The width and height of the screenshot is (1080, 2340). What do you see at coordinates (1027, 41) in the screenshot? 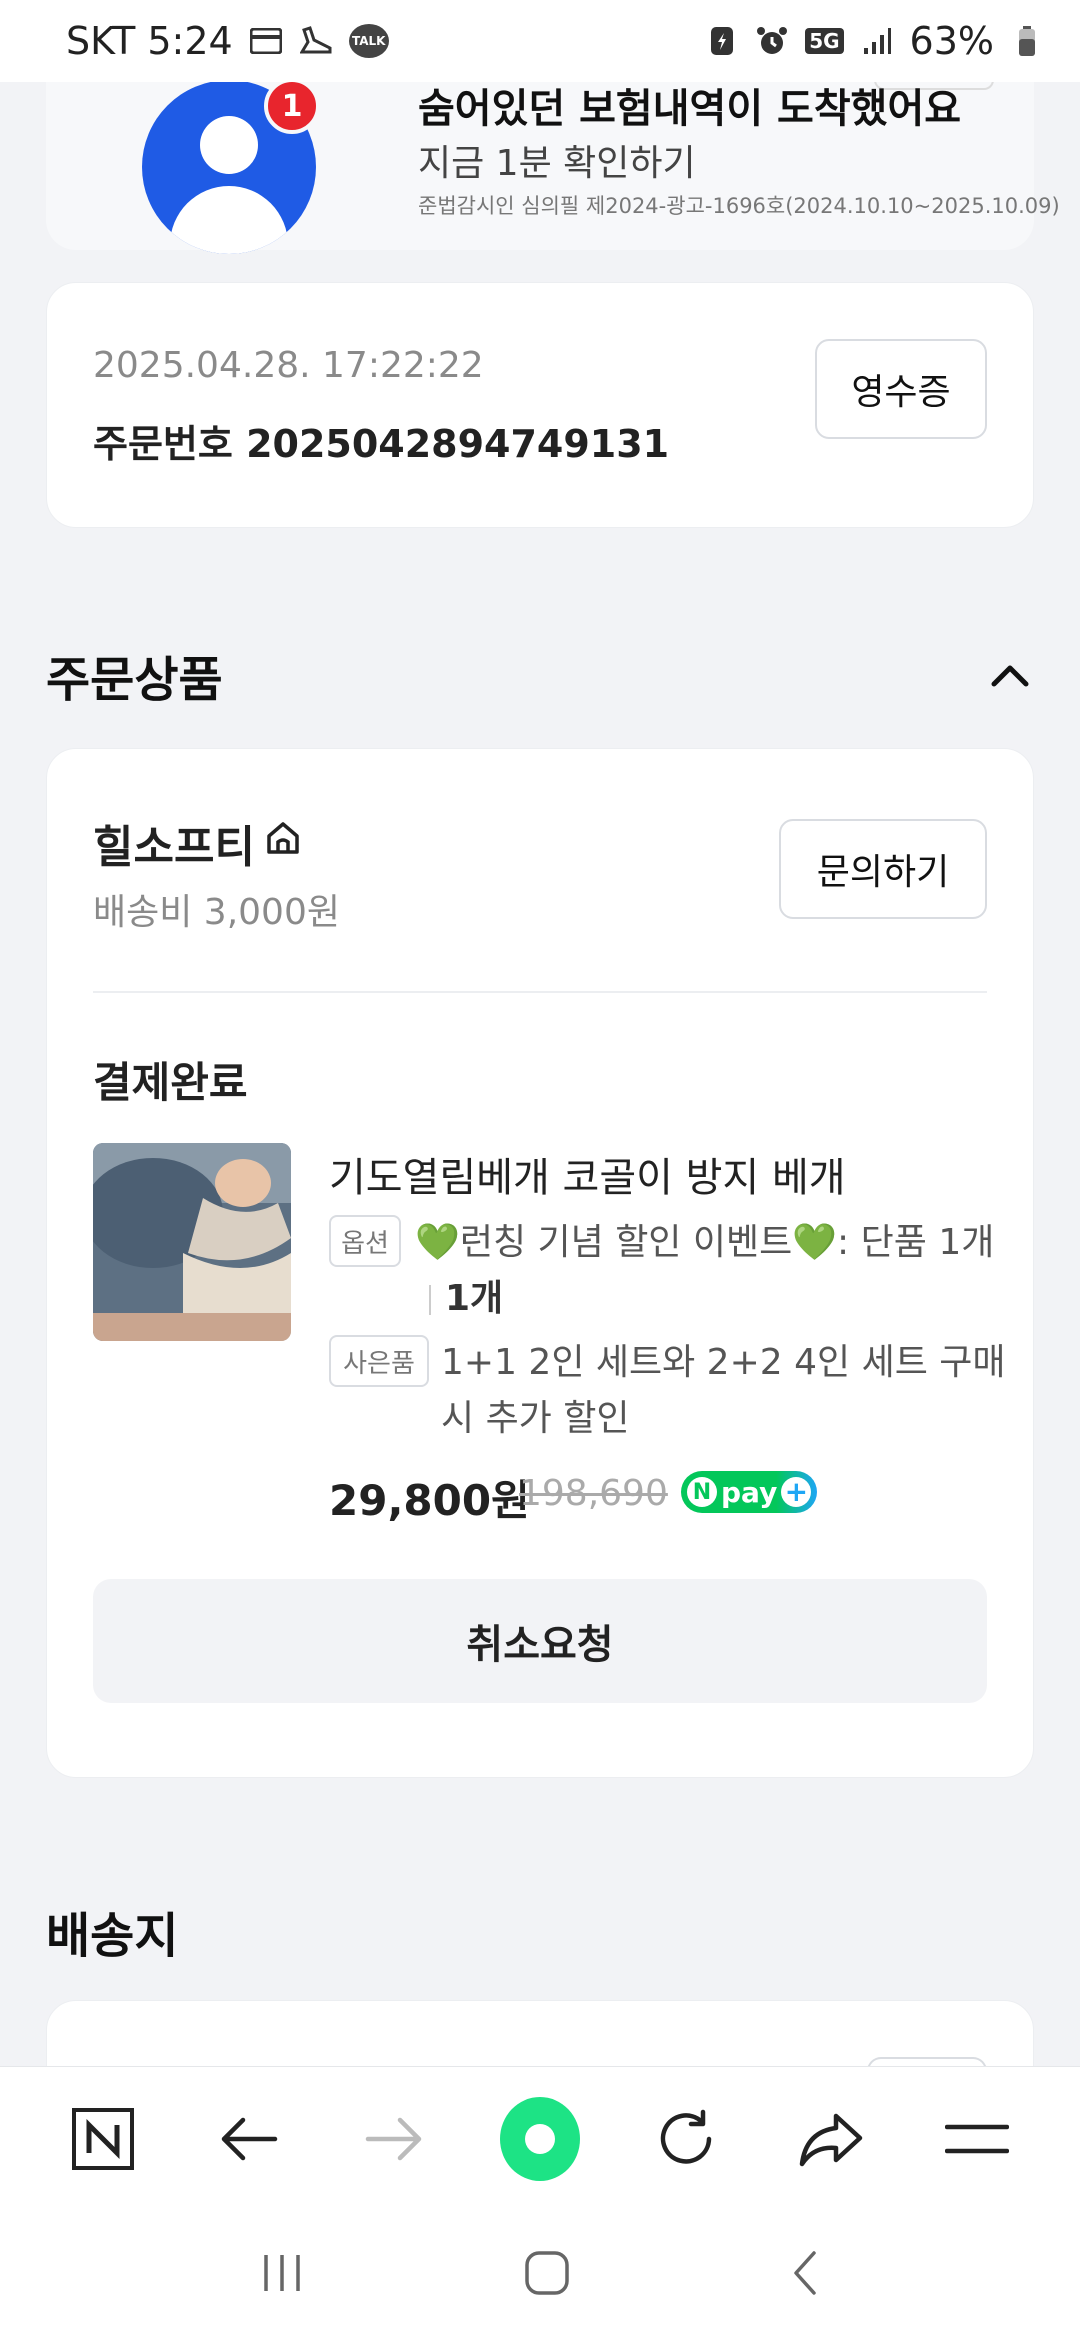
I see `battery-icon` at bounding box center [1027, 41].